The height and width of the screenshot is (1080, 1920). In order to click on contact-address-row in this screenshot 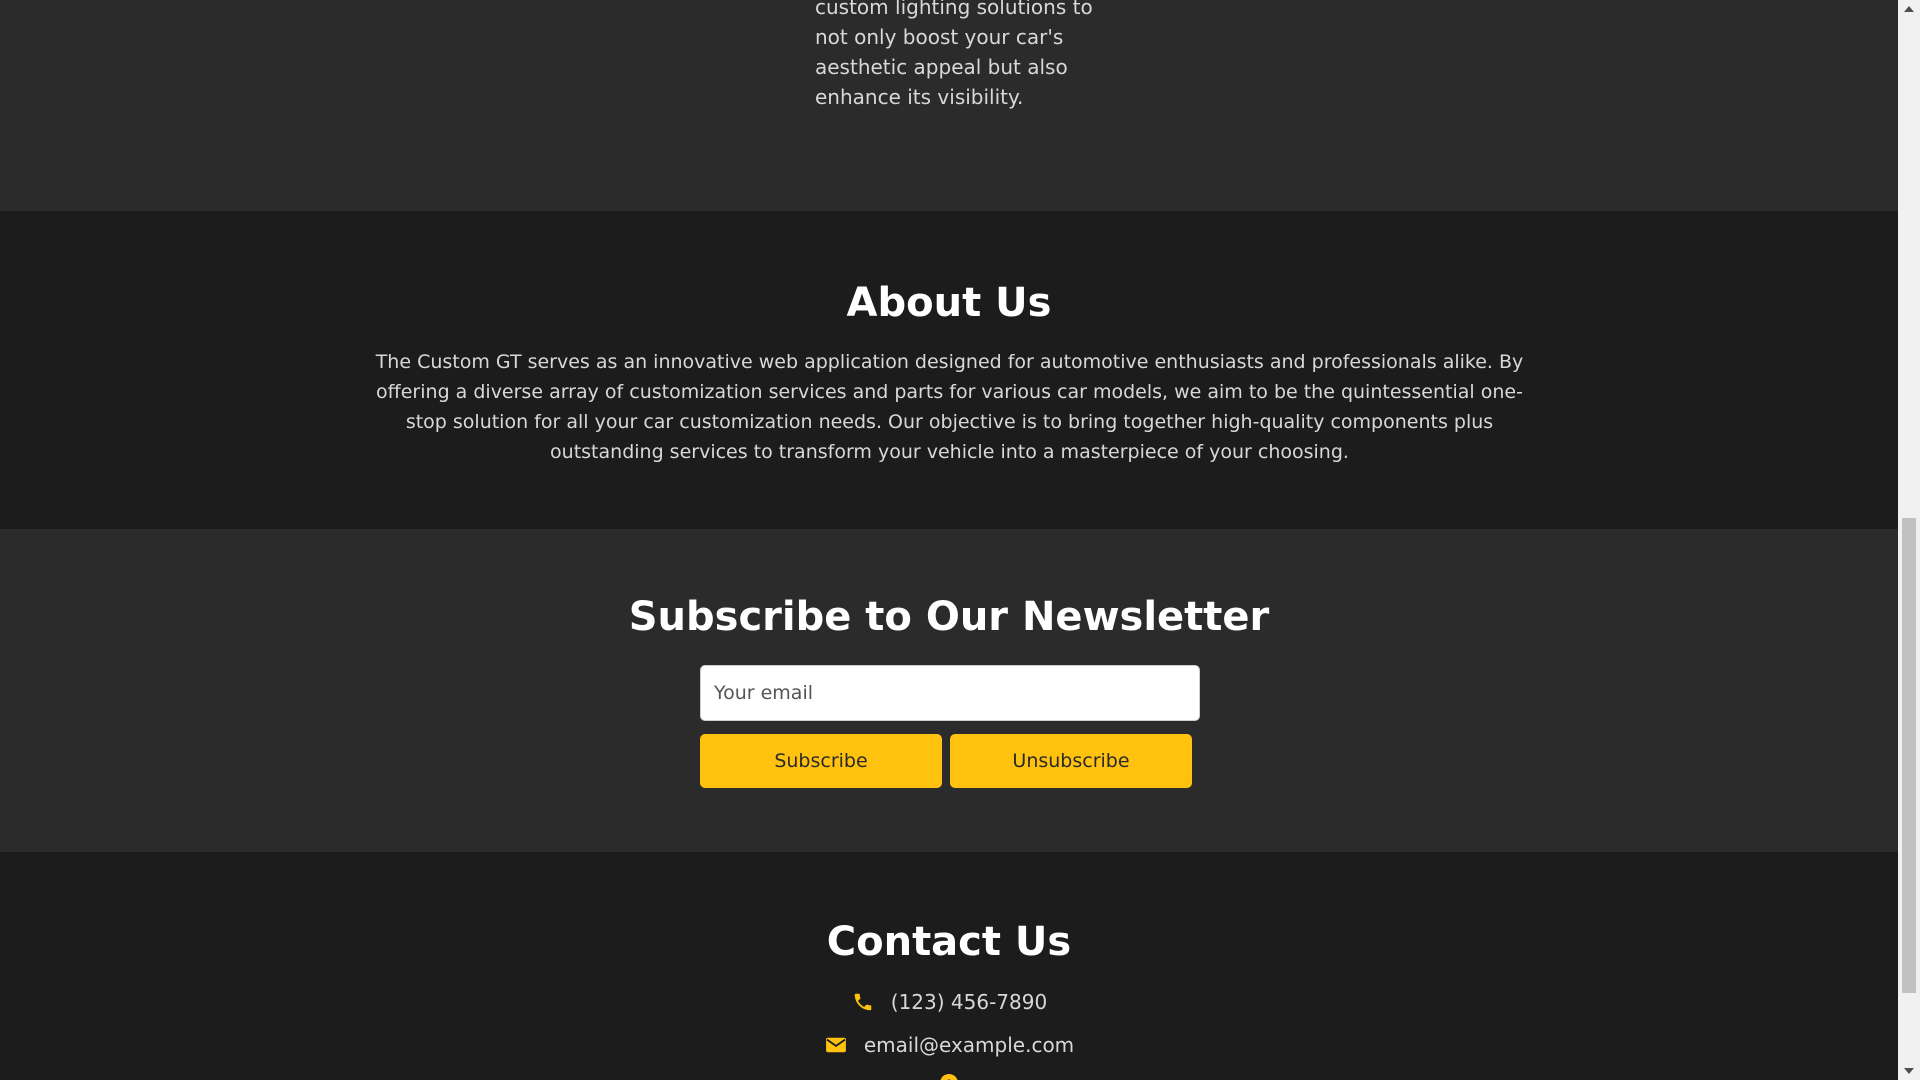, I will do `click(949, 1077)`.